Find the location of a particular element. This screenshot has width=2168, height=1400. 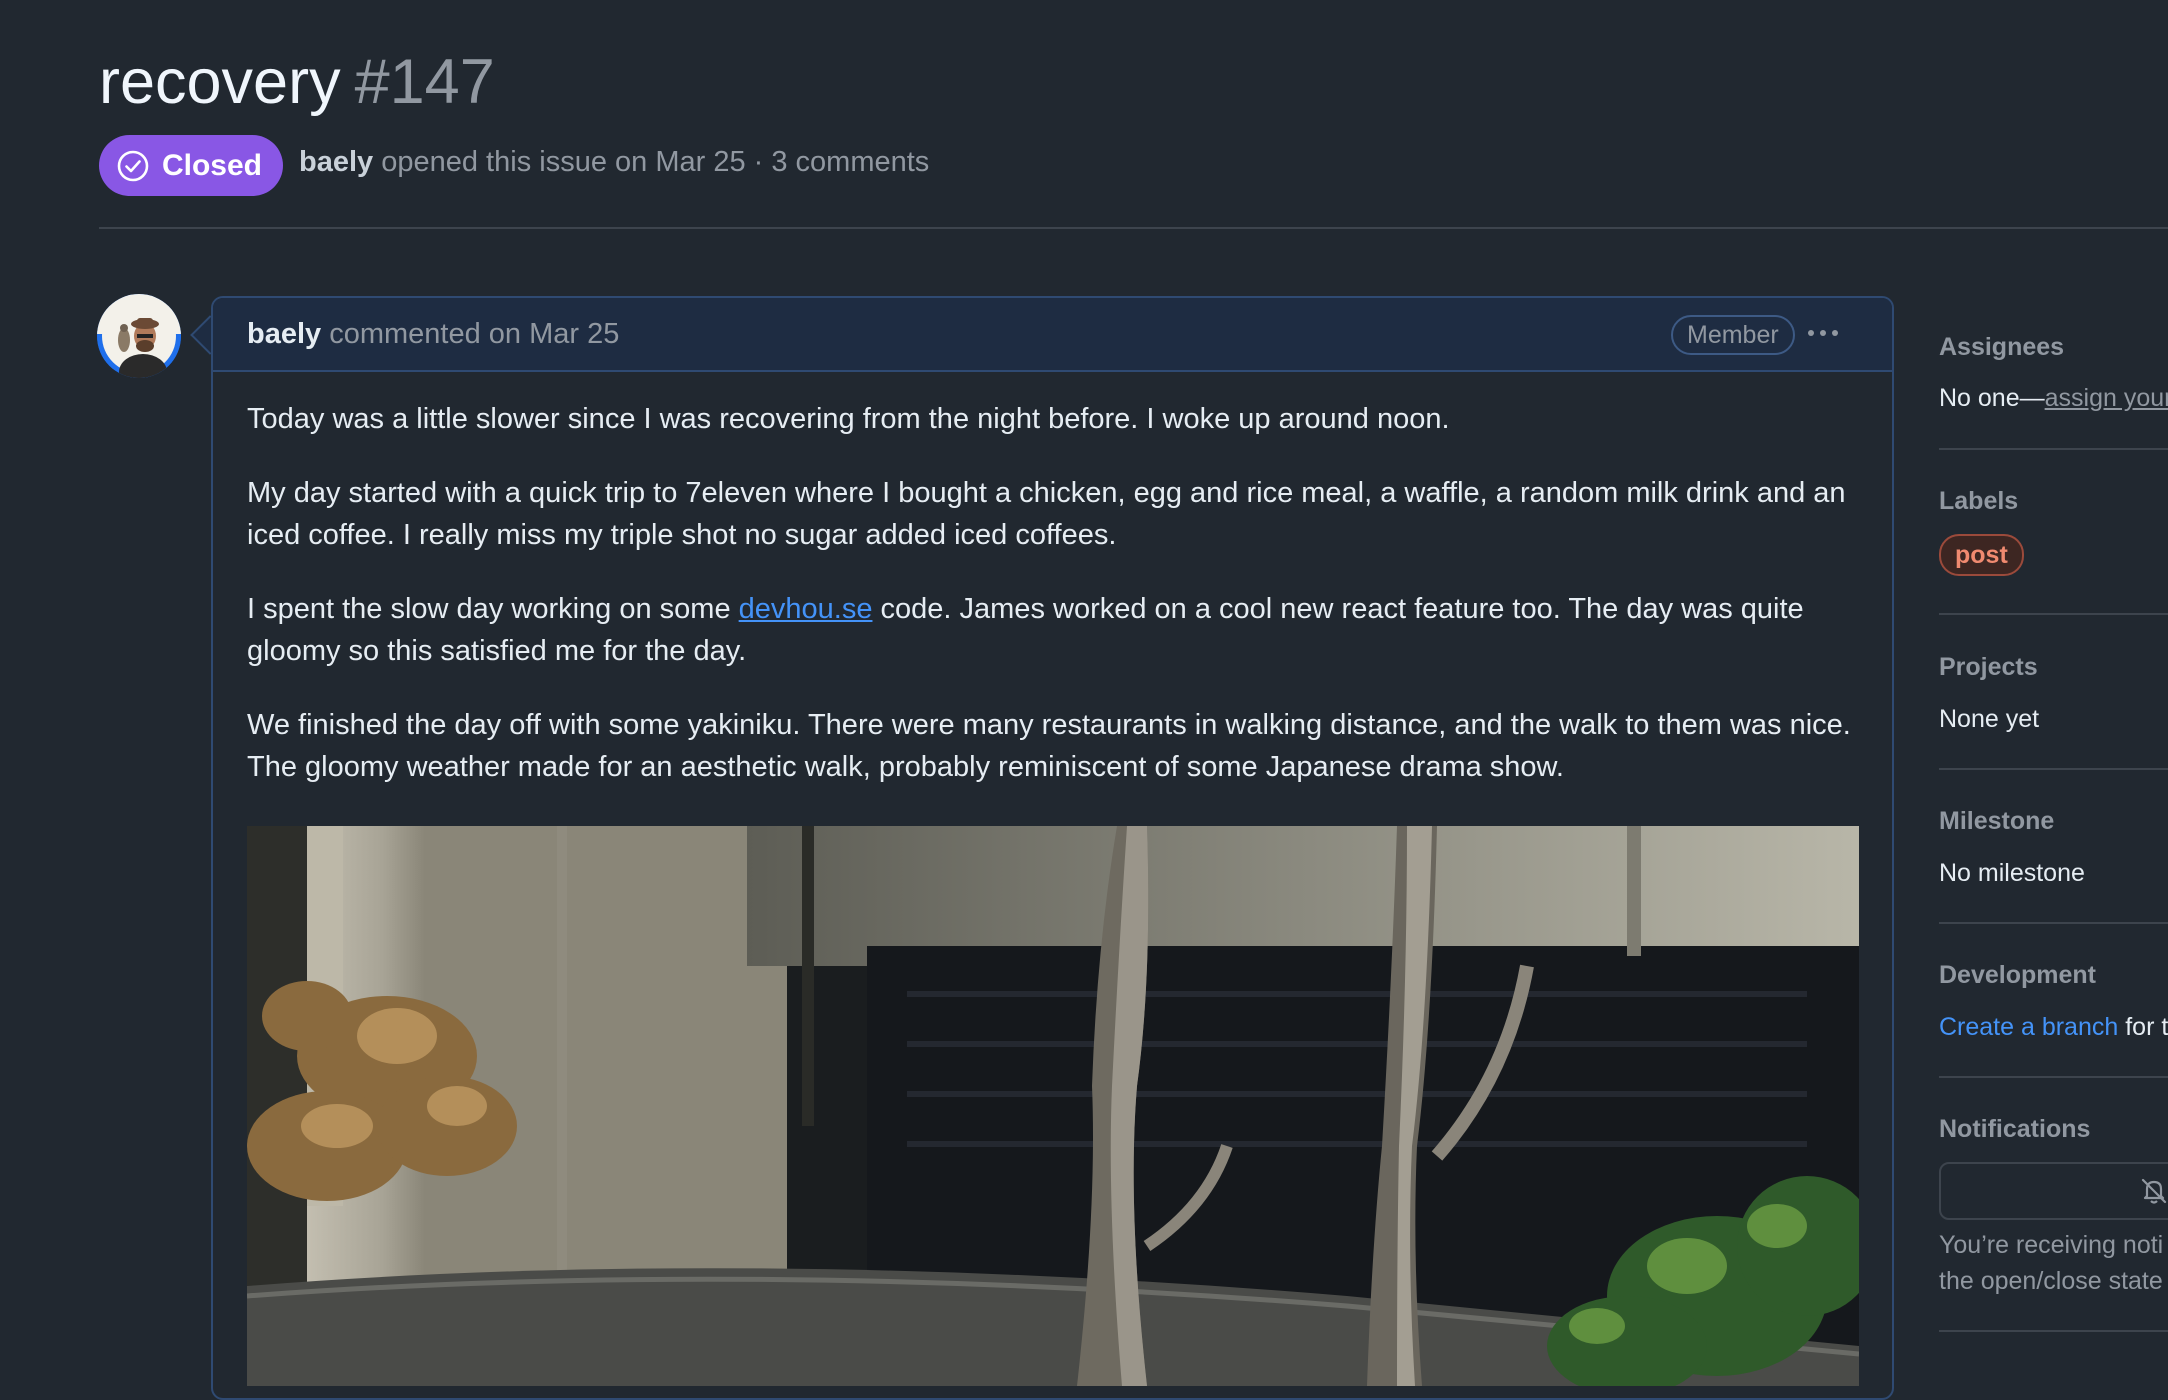

comment-timestamp: commented on Mar 25 is located at coordinates (474, 334).